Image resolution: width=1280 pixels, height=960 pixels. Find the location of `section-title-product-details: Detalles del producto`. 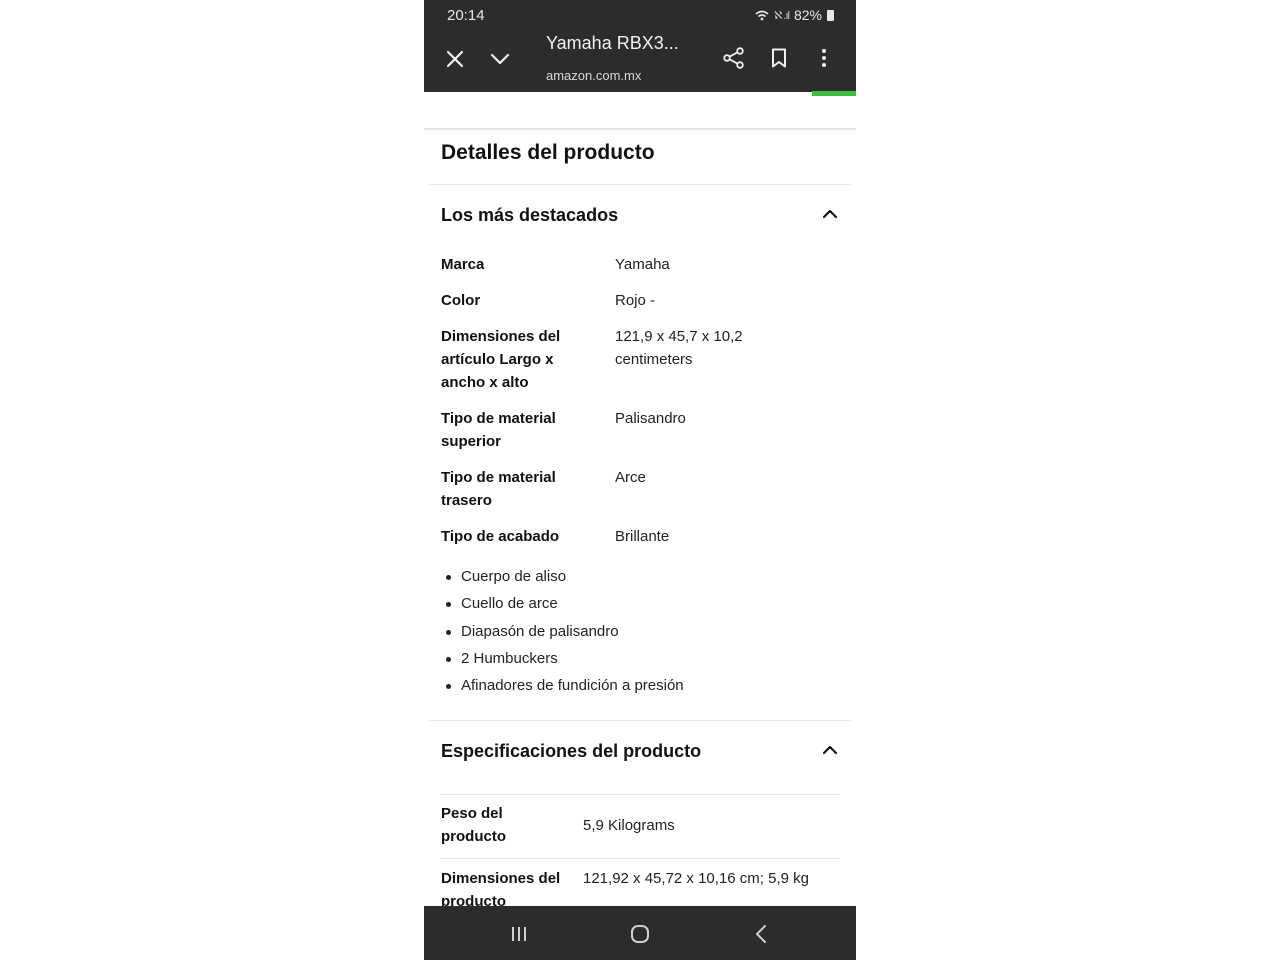

section-title-product-details: Detalles del producto is located at coordinates (548, 152).